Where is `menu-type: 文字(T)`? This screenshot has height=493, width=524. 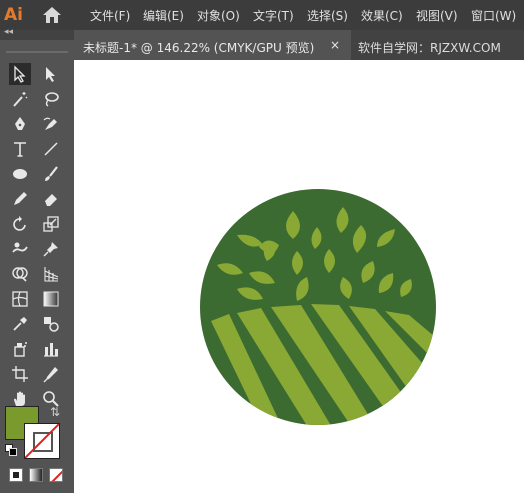 menu-type: 文字(T) is located at coordinates (273, 15).